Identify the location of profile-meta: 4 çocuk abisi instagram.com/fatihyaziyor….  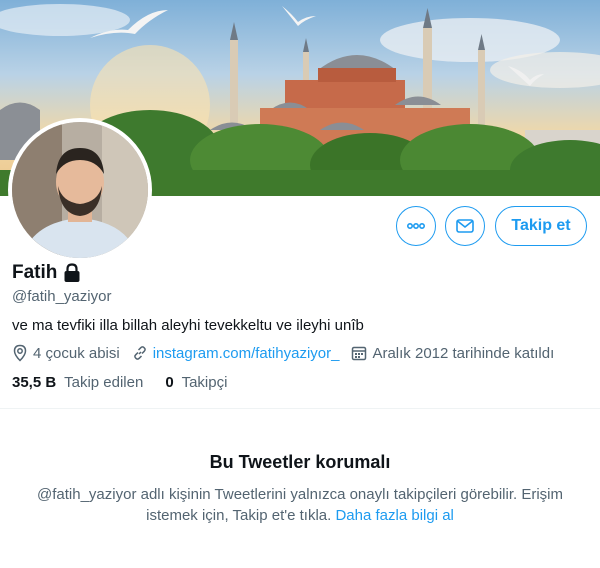
(289, 353).